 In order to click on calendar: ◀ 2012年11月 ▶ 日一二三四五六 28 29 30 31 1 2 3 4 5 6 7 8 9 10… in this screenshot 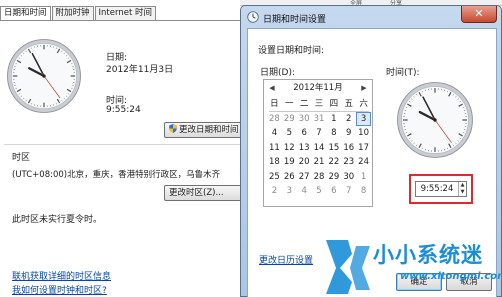, I will do `click(318, 143)`.